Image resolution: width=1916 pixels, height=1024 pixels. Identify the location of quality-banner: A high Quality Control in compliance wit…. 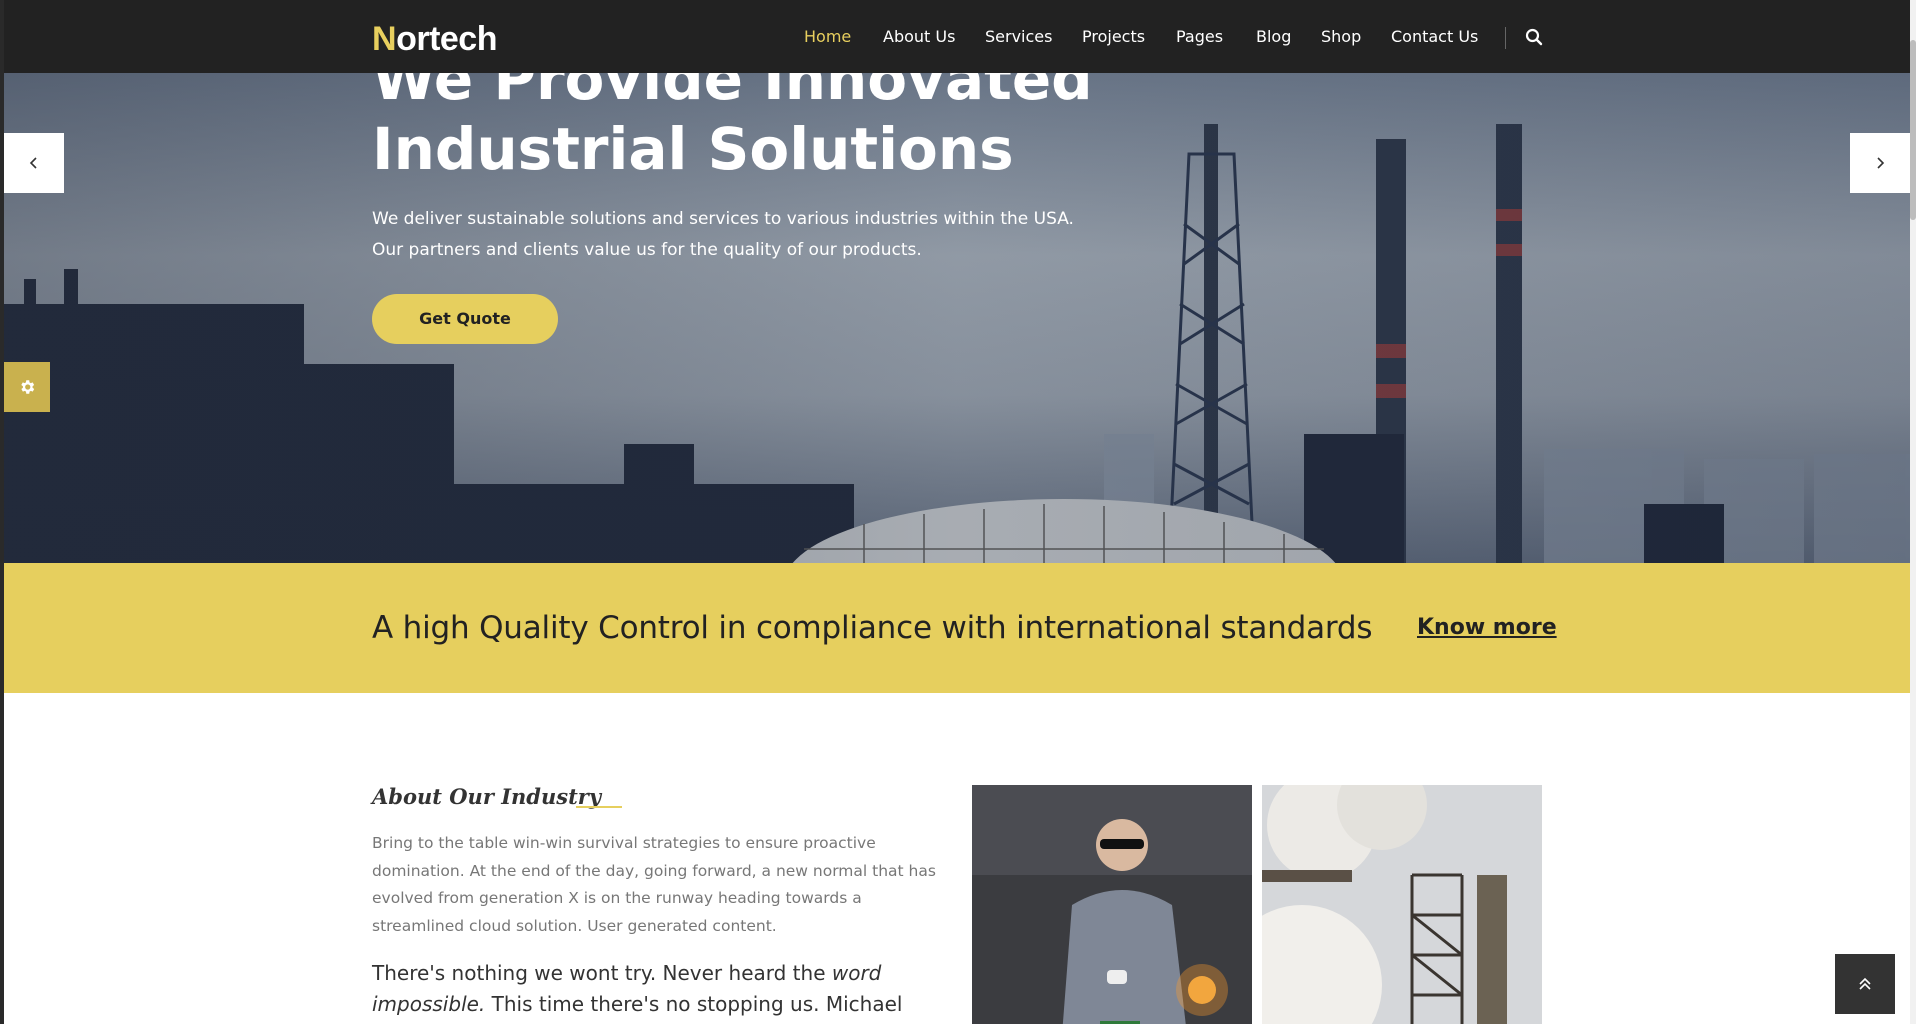
(957, 628).